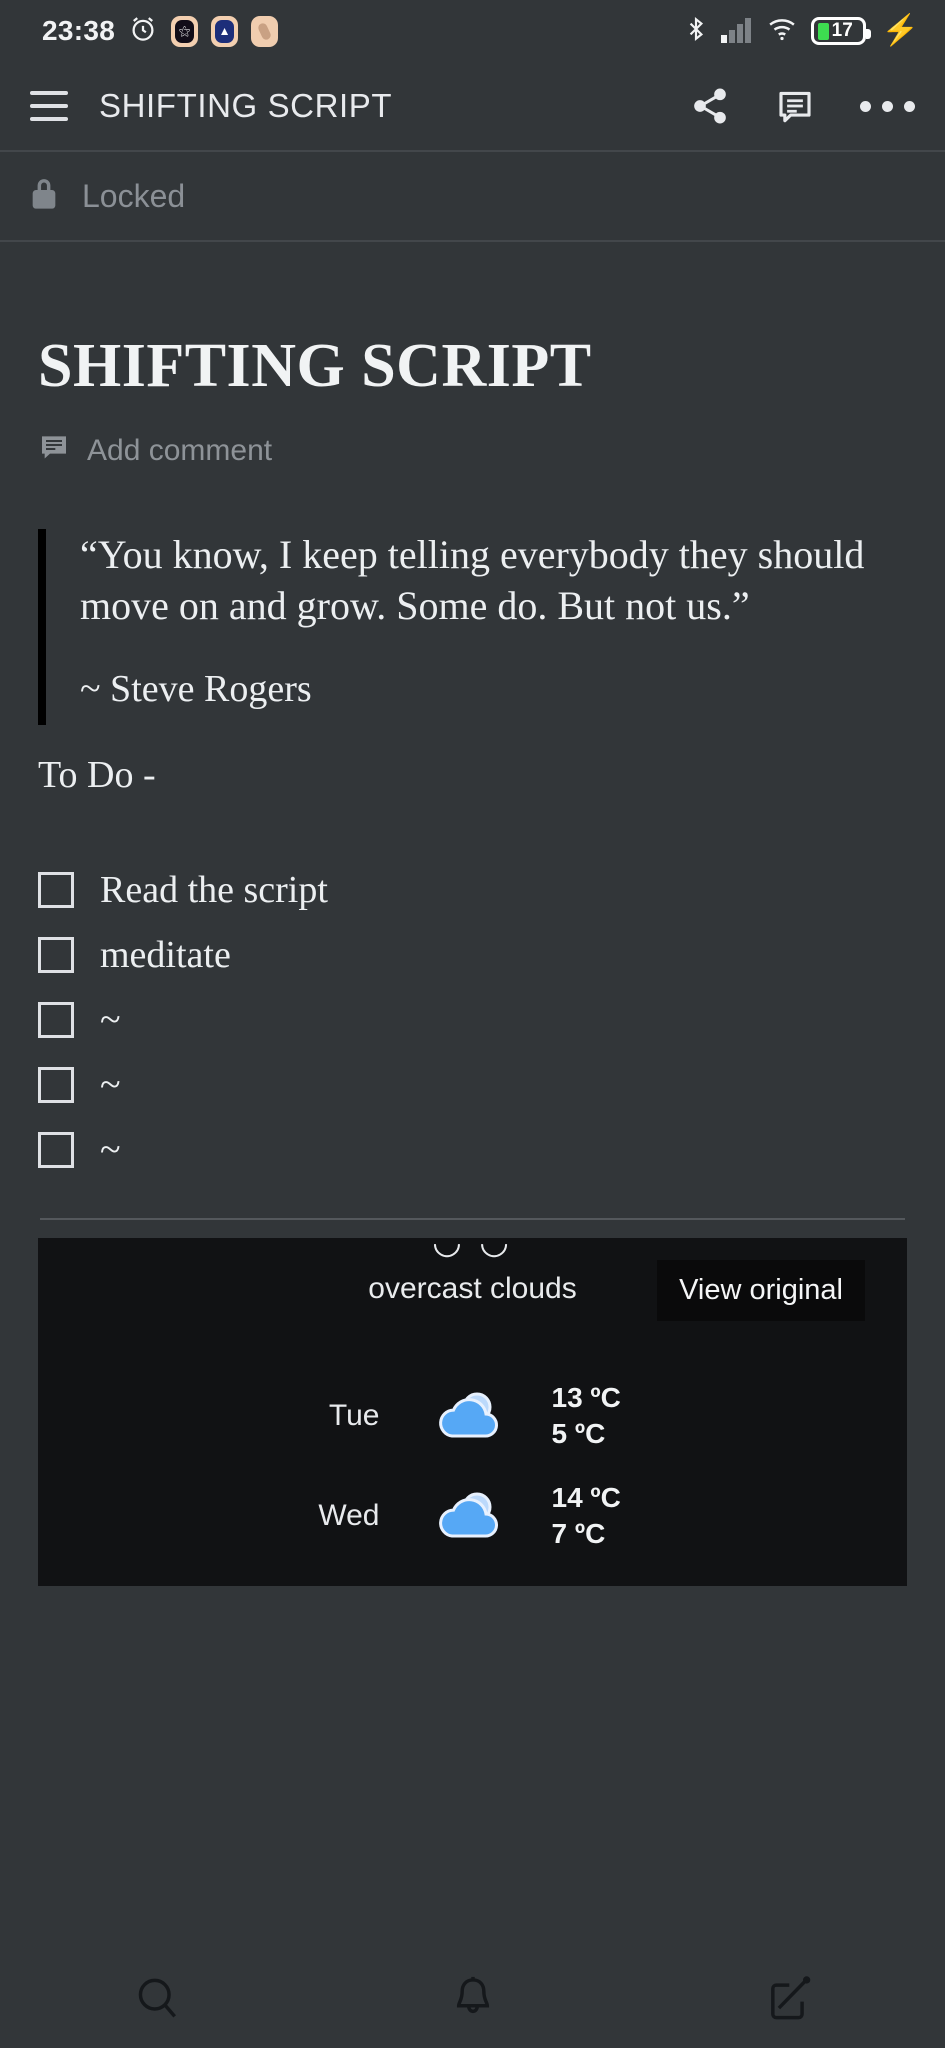 The width and height of the screenshot is (945, 2048). Describe the element at coordinates (315, 366) in the screenshot. I see `page-title: SHIFTING SCRIPT` at that location.